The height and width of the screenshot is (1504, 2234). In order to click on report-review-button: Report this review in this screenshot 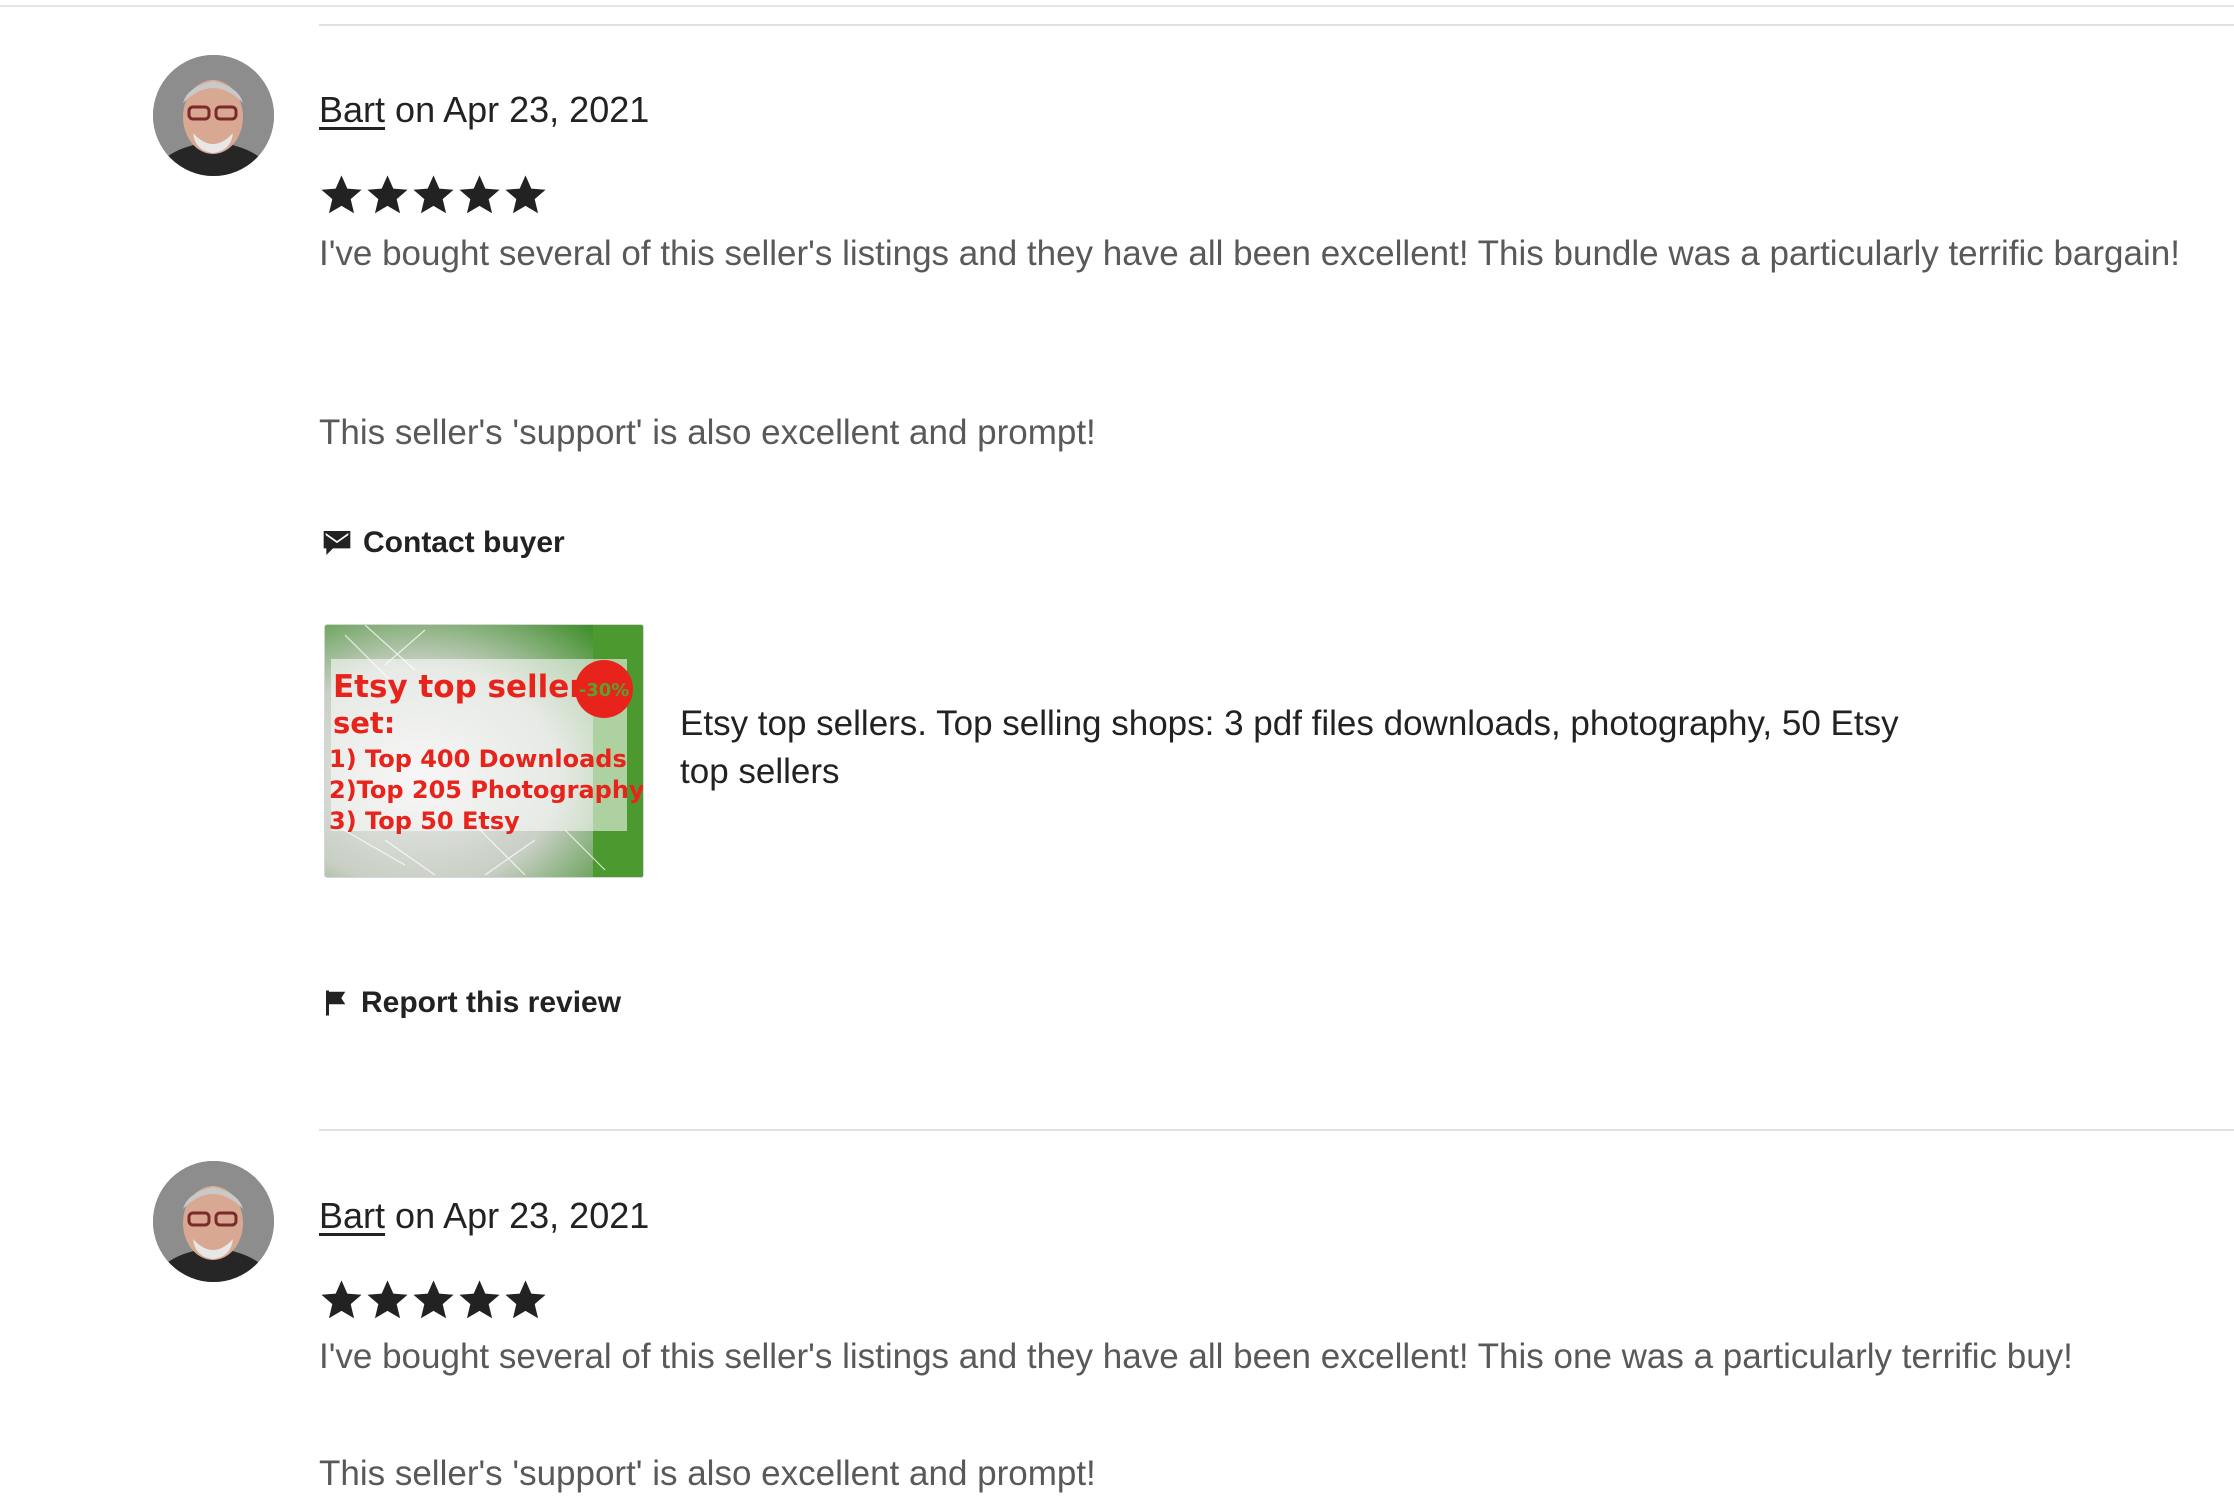, I will do `click(471, 1003)`.